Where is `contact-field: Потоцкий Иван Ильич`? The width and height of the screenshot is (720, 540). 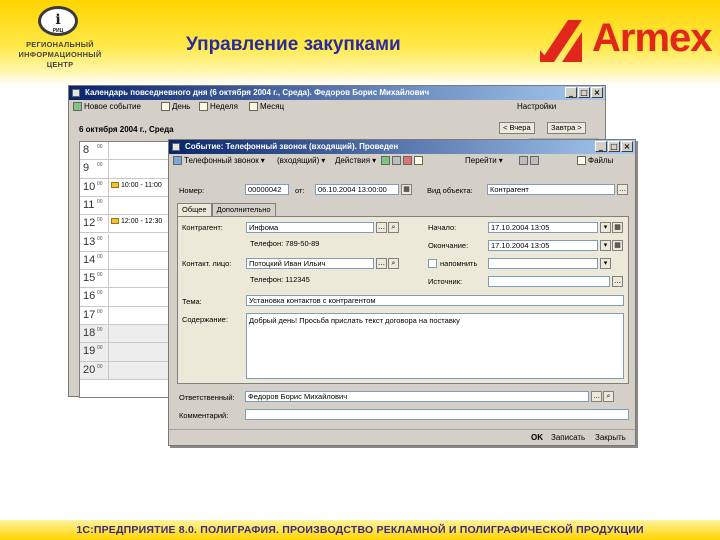 contact-field: Потоцкий Иван Ильич is located at coordinates (310, 263).